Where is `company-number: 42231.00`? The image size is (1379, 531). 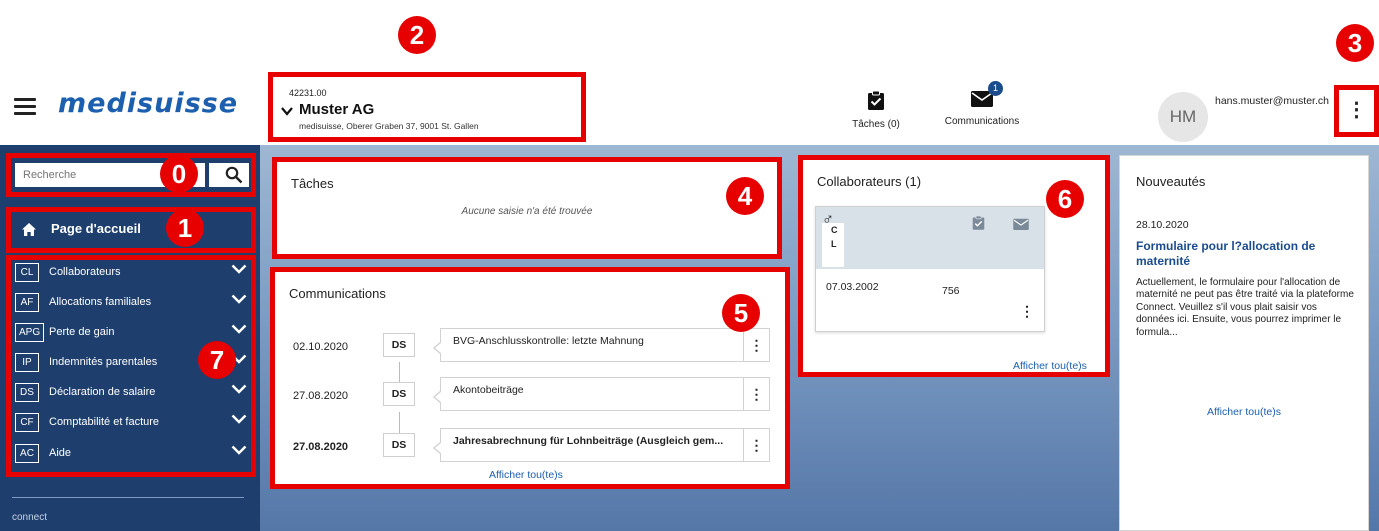 company-number: 42231.00 is located at coordinates (308, 93).